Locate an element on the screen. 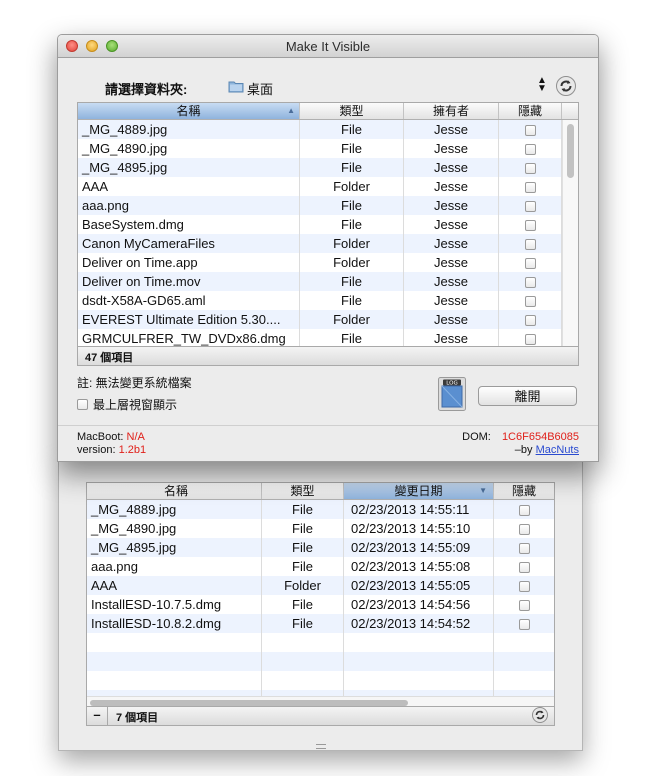 The width and height of the screenshot is (654, 776). version-info: version: 1.2b1 is located at coordinates (111, 450).